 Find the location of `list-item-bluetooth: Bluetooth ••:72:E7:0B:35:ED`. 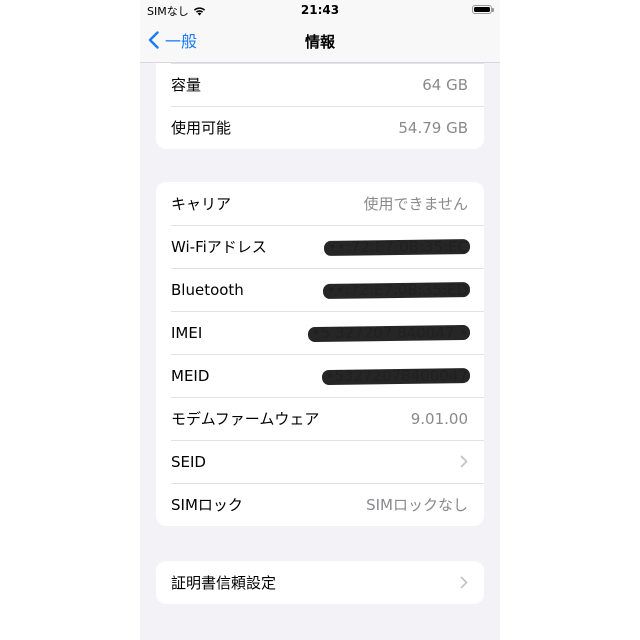

list-item-bluetooth: Bluetooth ••:72:E7:0B:35:ED is located at coordinates (320, 289).